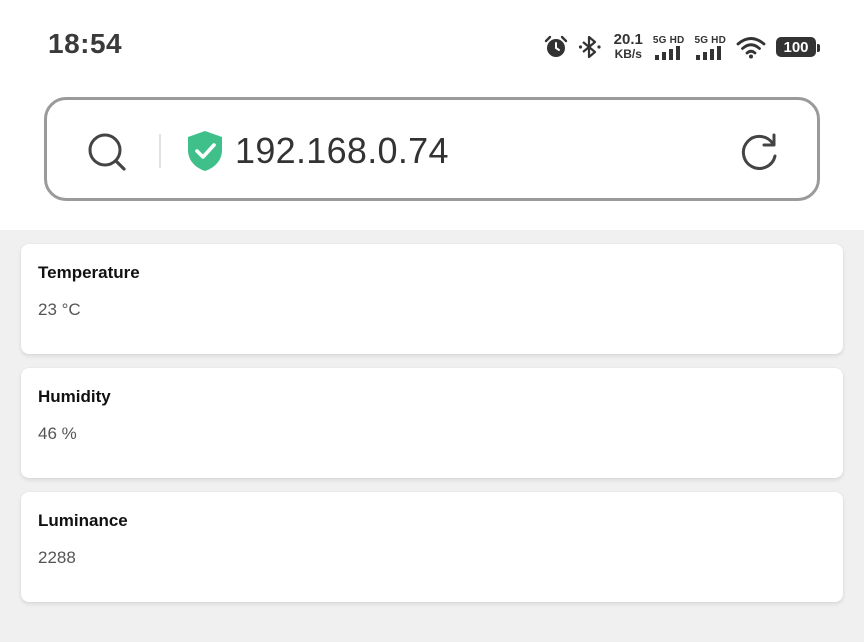  Describe the element at coordinates (74, 396) in the screenshot. I see `card-title: Humidity` at that location.